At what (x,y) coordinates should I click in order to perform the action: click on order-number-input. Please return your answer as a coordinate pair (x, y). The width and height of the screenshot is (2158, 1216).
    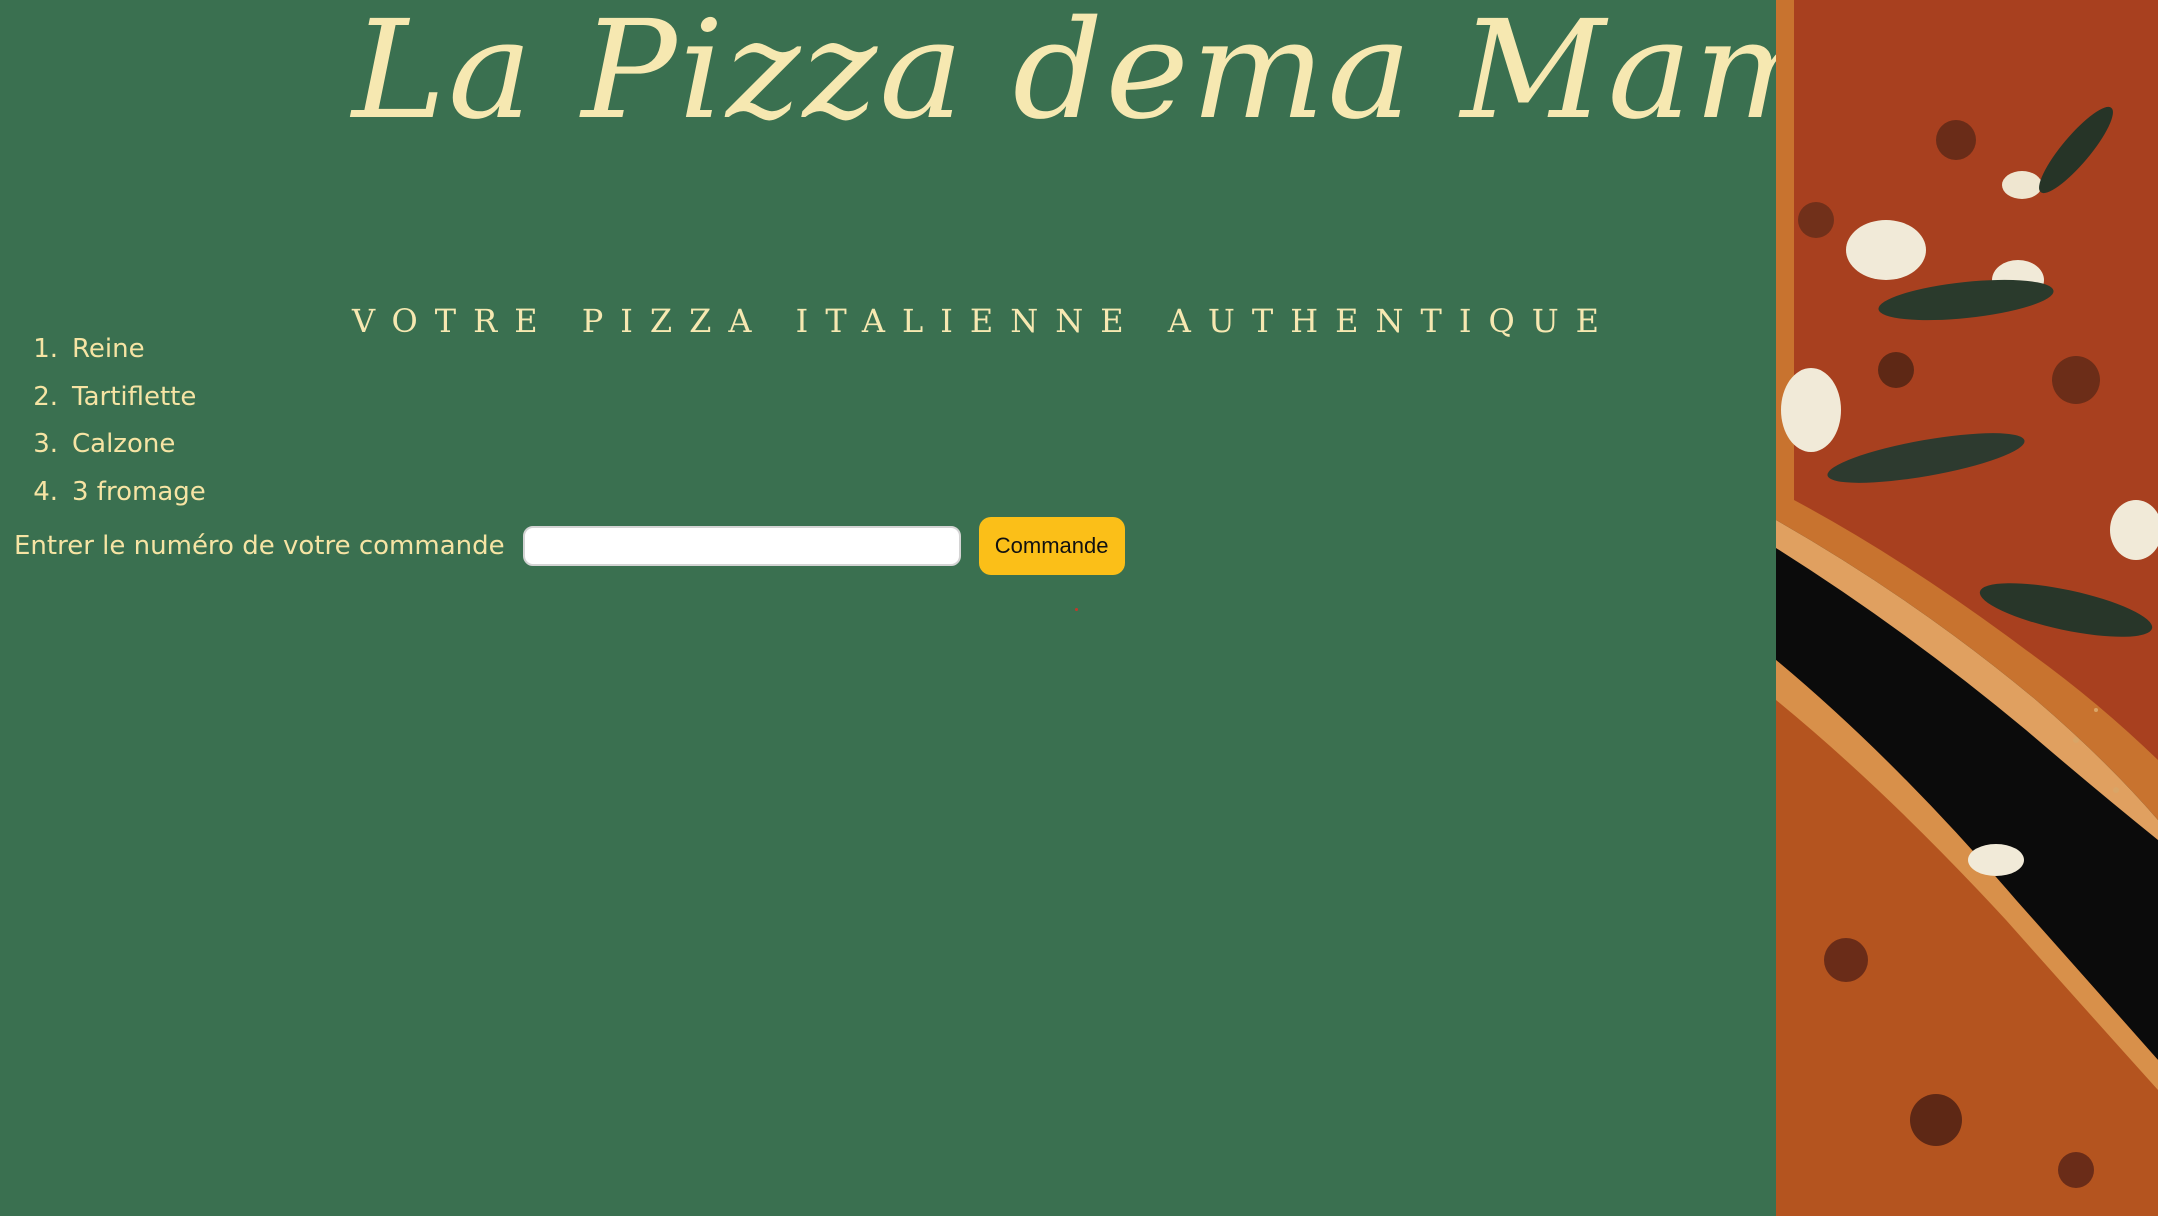
    Looking at the image, I should click on (741, 546).